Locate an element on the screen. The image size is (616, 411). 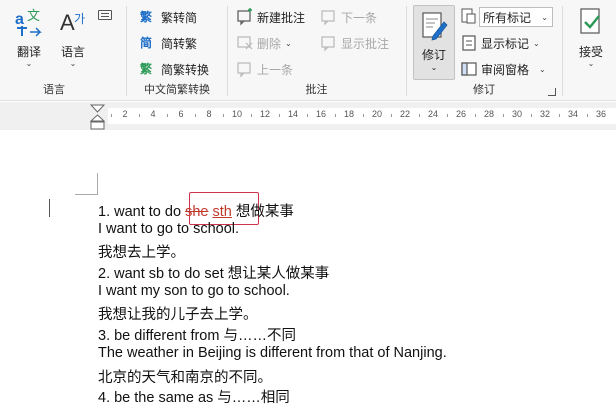
simplified-to-traditional-button: 简 简转繁 is located at coordinates (168, 43).